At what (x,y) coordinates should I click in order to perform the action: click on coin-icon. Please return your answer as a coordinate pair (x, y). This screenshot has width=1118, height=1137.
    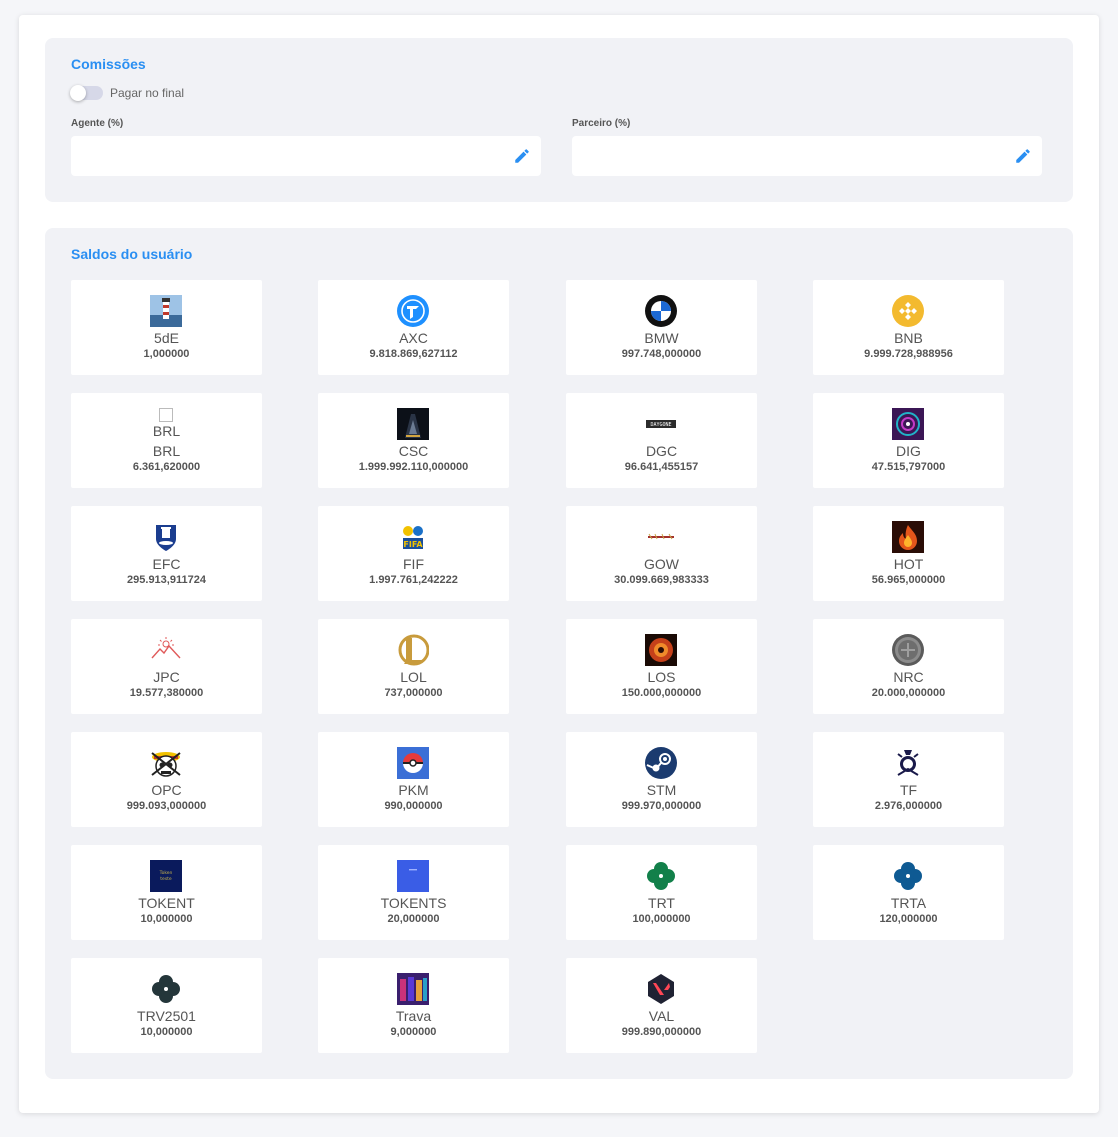
    Looking at the image, I should click on (908, 650).